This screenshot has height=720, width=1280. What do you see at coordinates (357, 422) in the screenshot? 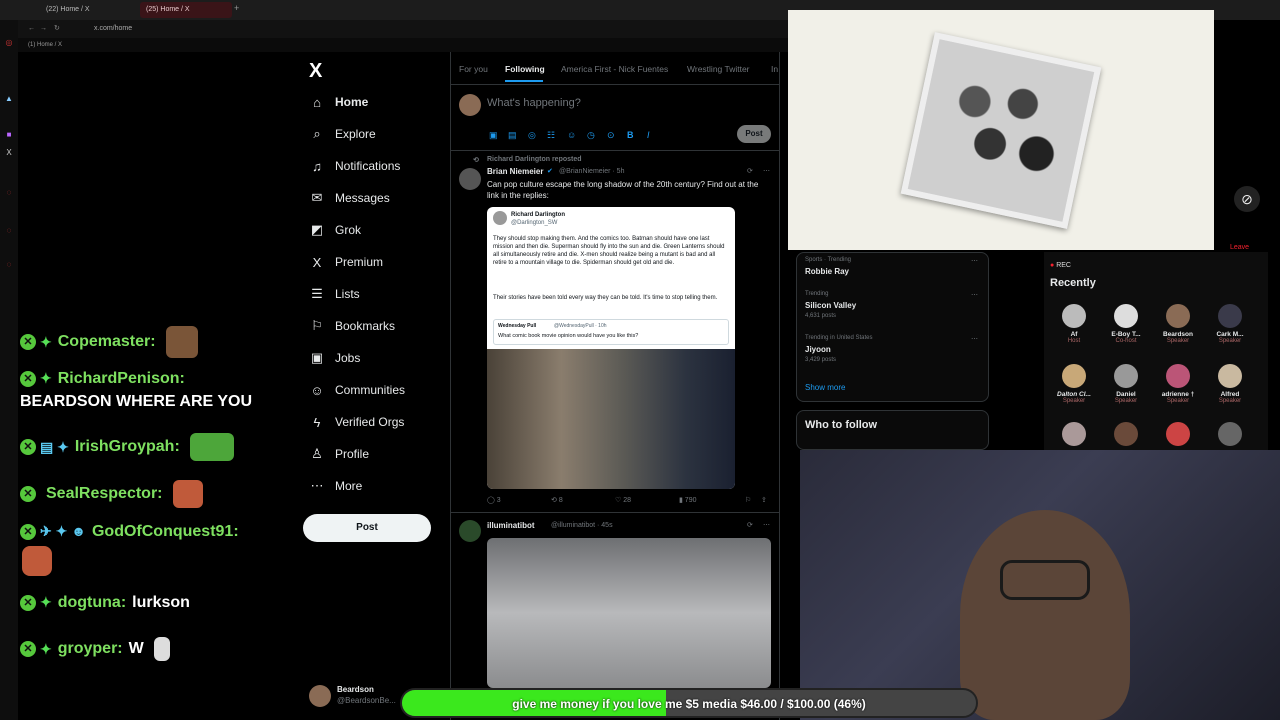
I see `nav-verified-orgs: ϟ Verified Orgs` at bounding box center [357, 422].